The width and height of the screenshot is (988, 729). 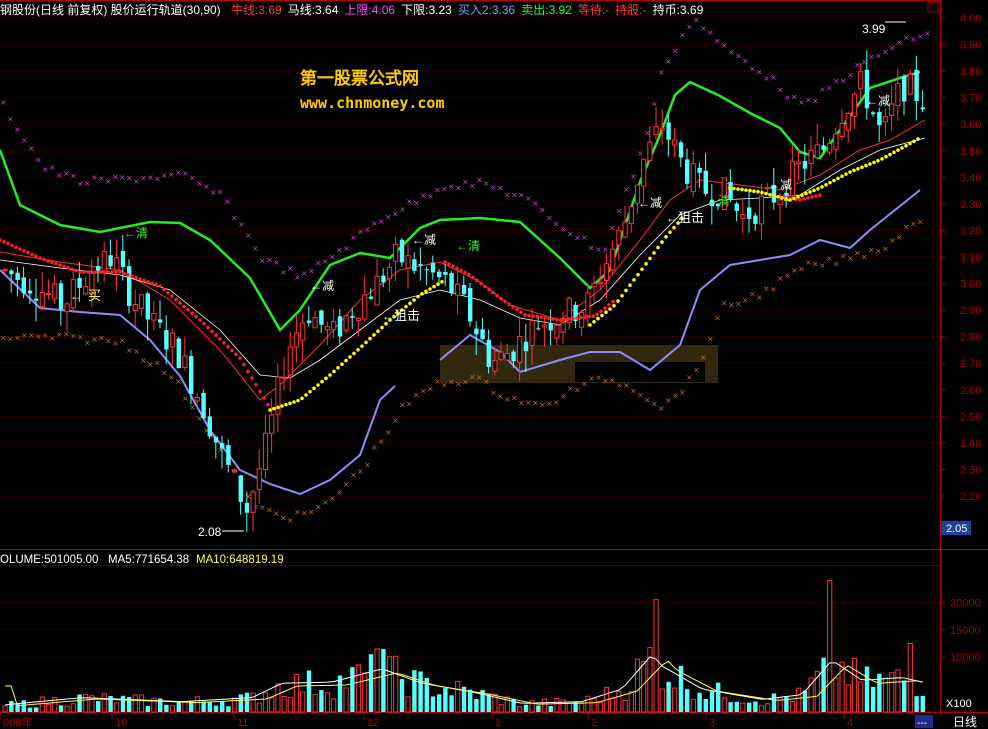 I want to click on price-tick-label: 3.60, so click(x=970, y=125).